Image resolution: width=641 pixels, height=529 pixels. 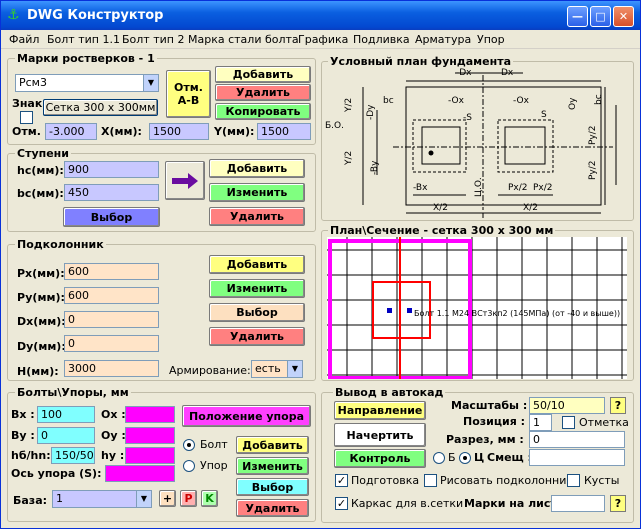 What do you see at coordinates (111, 295) in the screenshot?
I see `py-input: 600` at bounding box center [111, 295].